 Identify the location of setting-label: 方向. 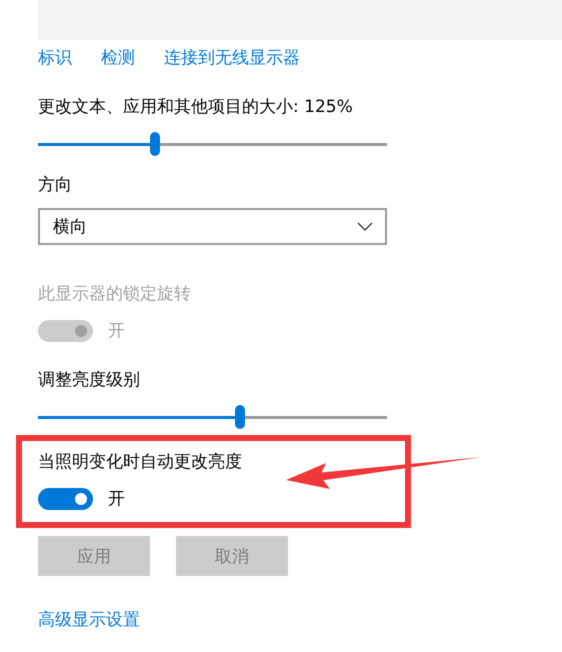
(55, 185).